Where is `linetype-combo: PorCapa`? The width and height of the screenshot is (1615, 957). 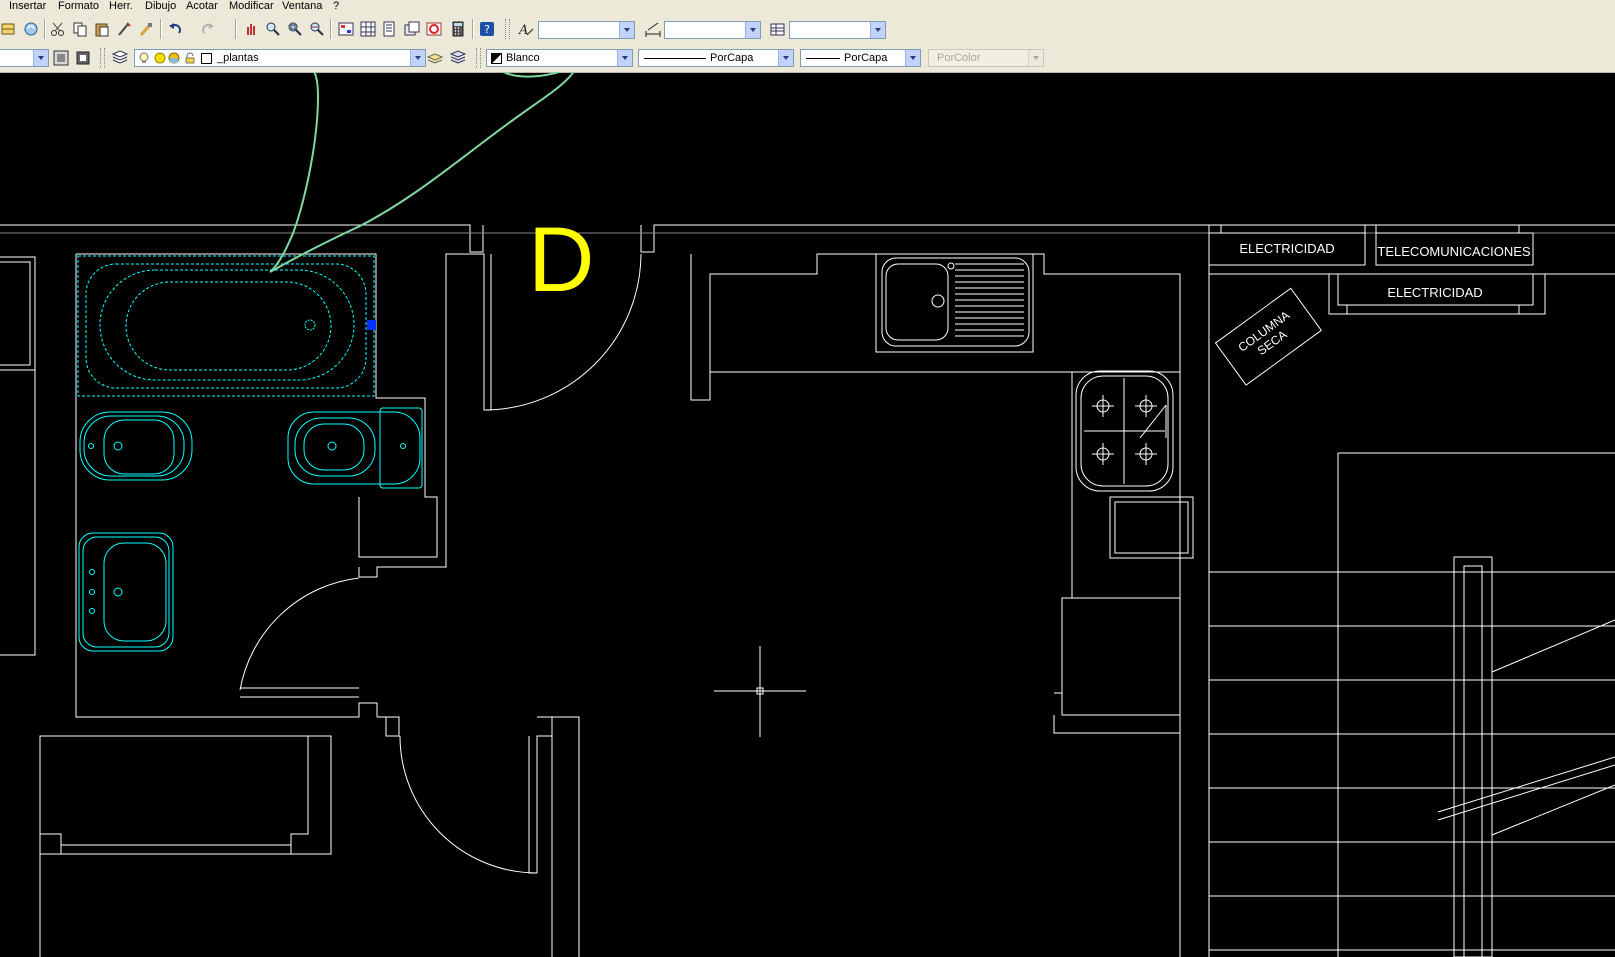 linetype-combo: PorCapa is located at coordinates (716, 58).